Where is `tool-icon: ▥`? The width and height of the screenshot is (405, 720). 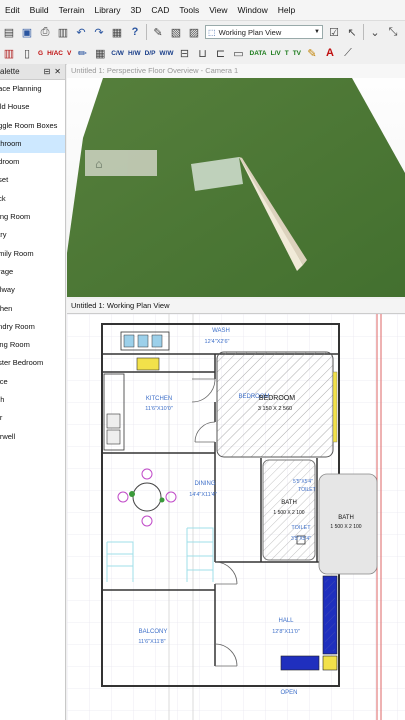 tool-icon: ▥ is located at coordinates (9, 53).